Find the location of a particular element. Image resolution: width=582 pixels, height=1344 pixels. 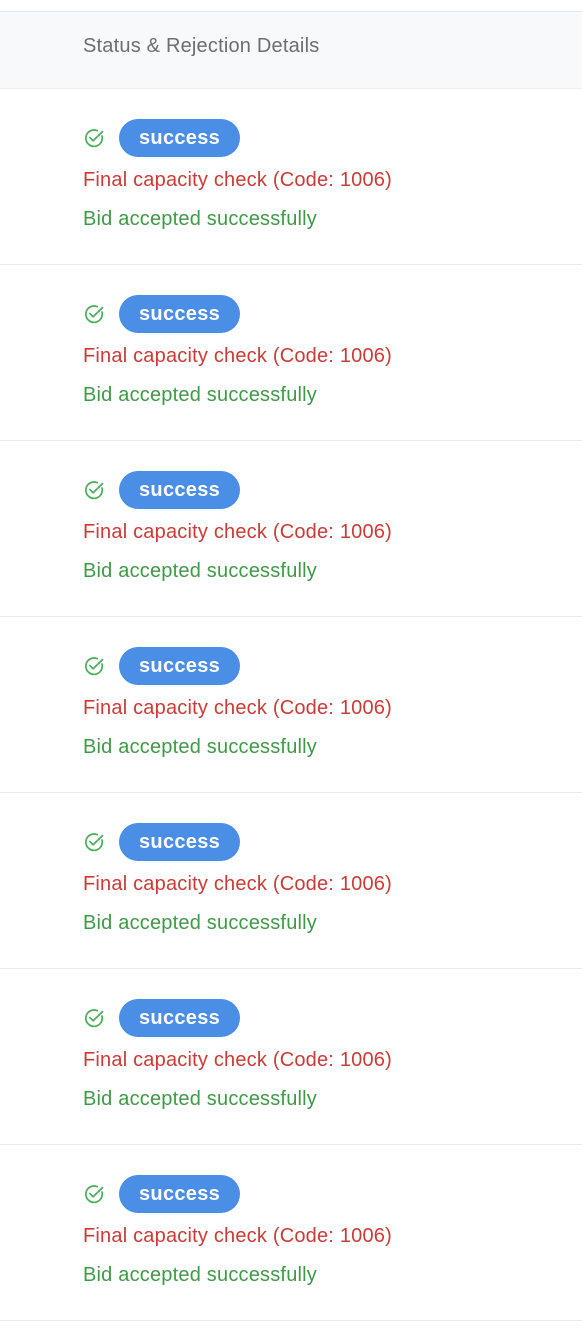

table-header: Status & Rejection Details is located at coordinates (291, 50).